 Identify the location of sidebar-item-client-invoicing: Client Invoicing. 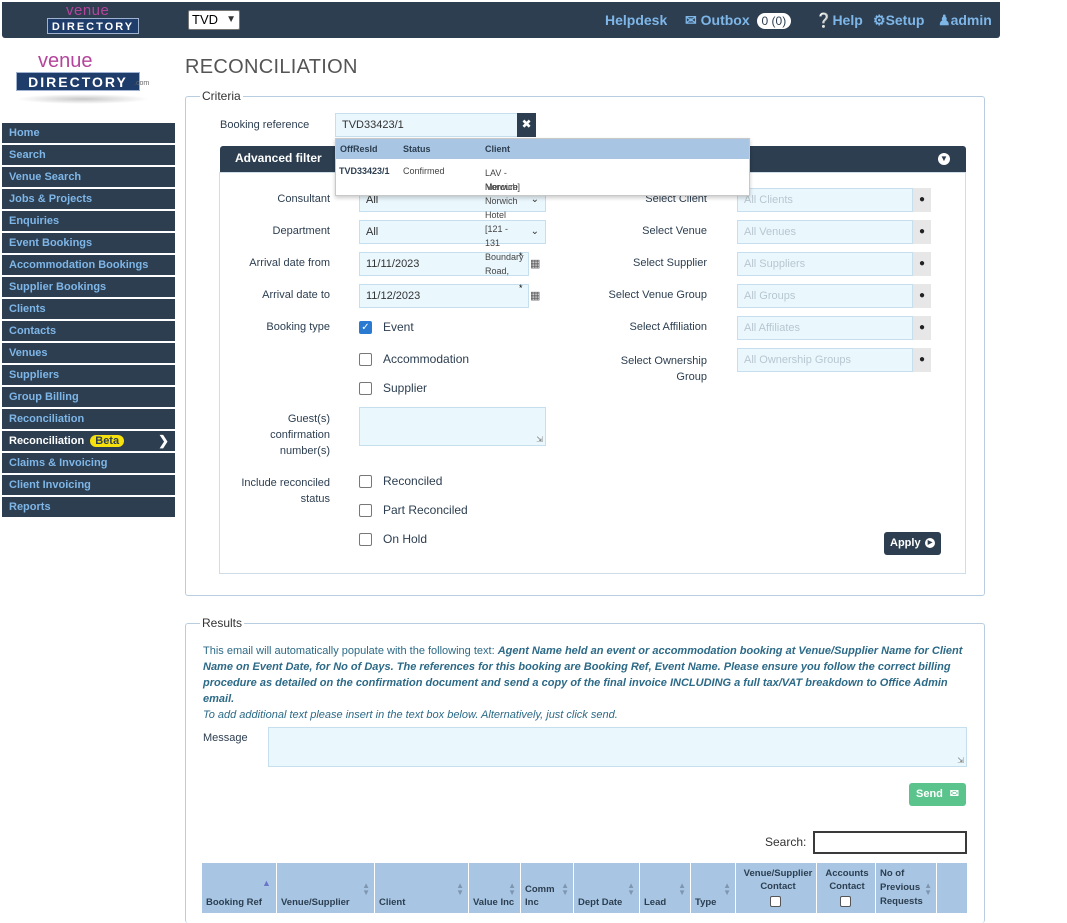
(88, 485).